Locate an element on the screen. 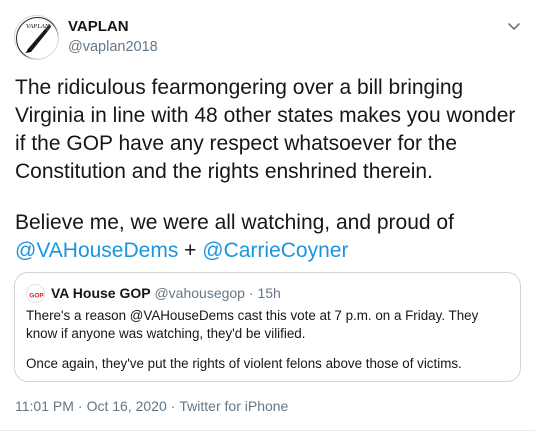 The width and height of the screenshot is (535, 431). mention-carriecoyner: @CarrieCoyner is located at coordinates (275, 250).